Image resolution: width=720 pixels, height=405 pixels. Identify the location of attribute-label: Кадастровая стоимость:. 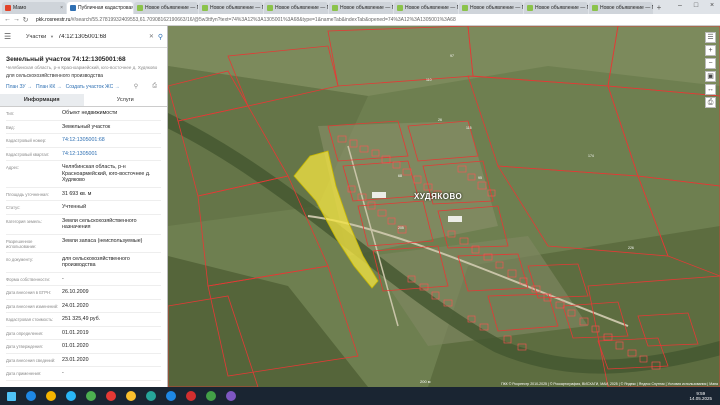
(30, 319).